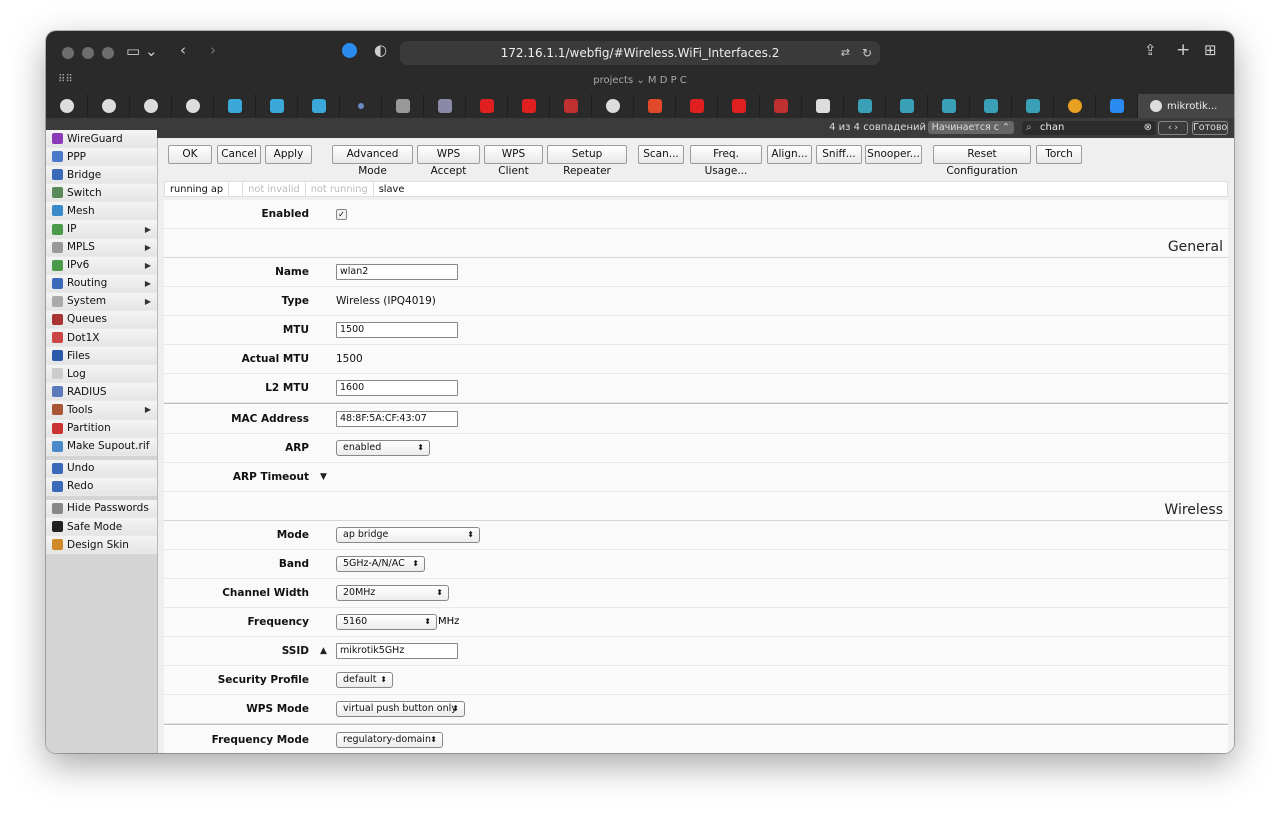  What do you see at coordinates (341, 214) in the screenshot?
I see `enabled-checkbox: ✓` at bounding box center [341, 214].